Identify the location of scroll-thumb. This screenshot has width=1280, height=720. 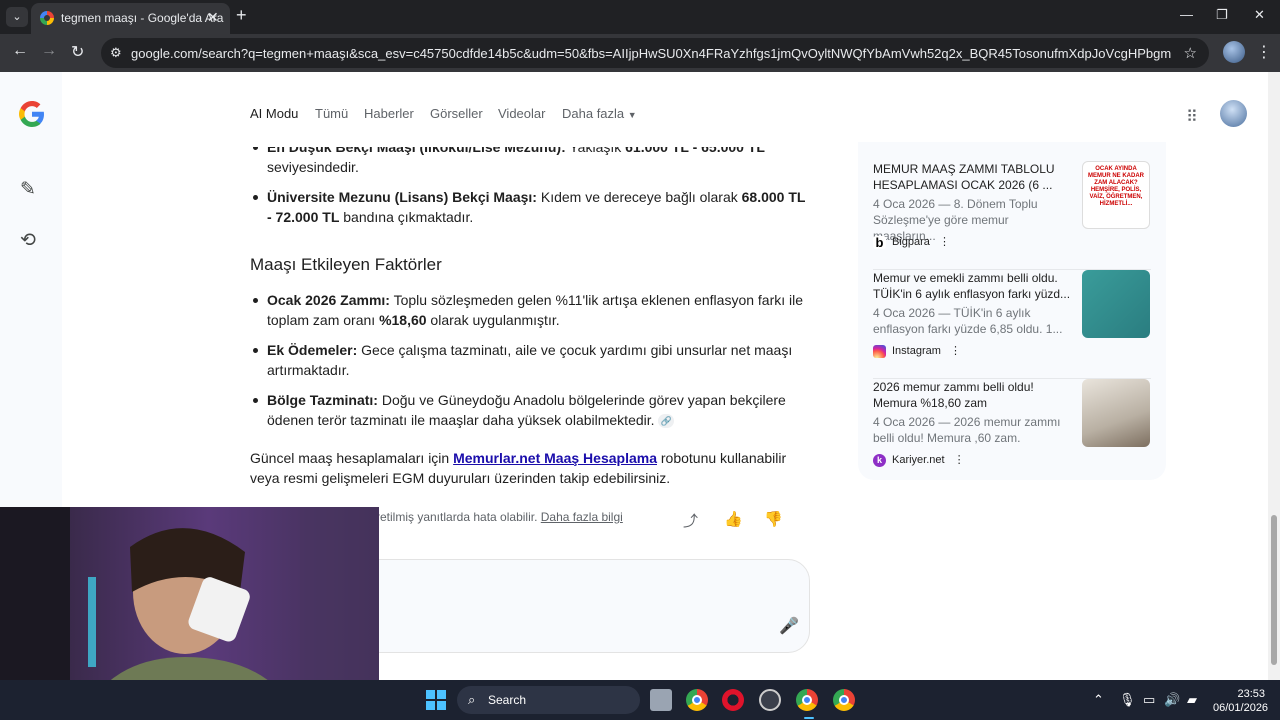
(1274, 590).